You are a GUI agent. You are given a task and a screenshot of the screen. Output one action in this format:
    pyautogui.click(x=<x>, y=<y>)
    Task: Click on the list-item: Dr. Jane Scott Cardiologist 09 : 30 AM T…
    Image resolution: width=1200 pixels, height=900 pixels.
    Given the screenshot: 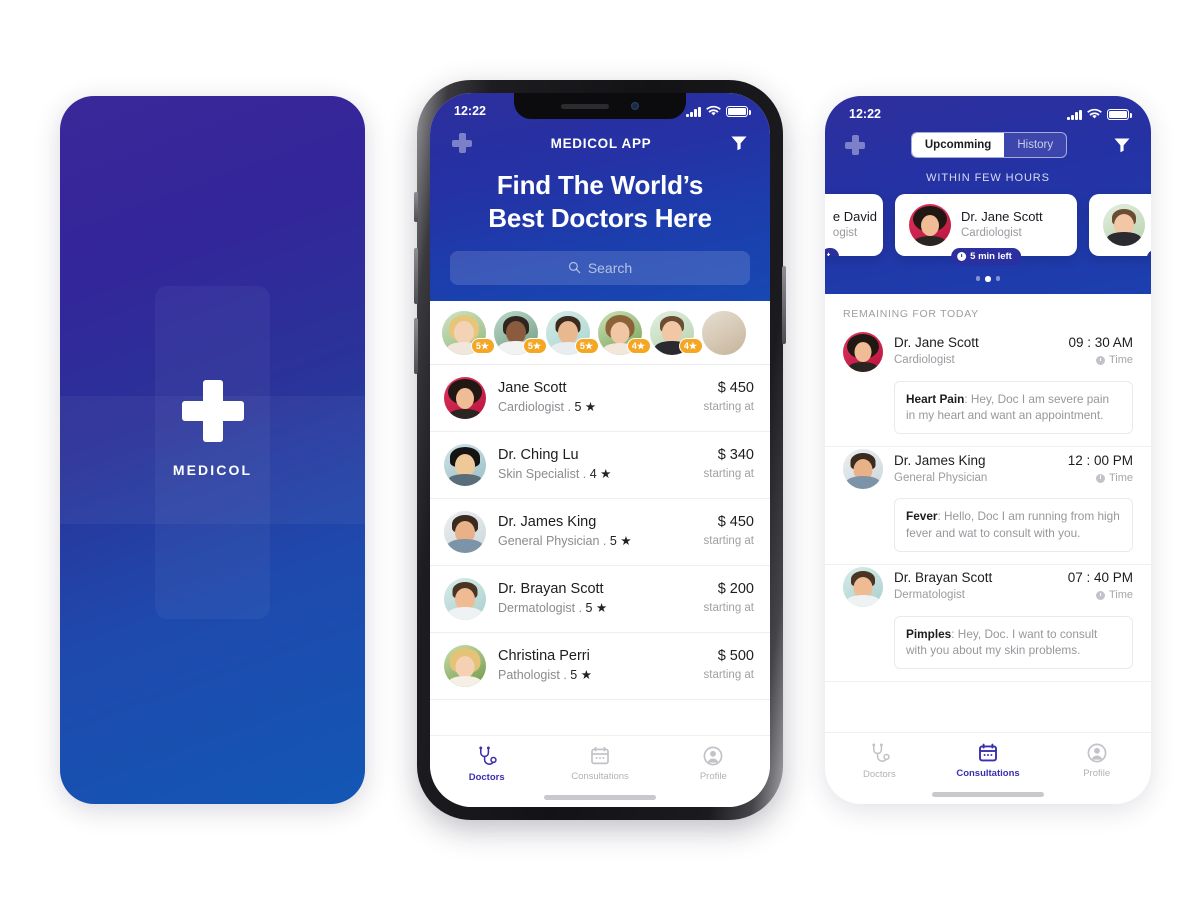 What is the action you would take?
    pyautogui.click(x=988, y=388)
    